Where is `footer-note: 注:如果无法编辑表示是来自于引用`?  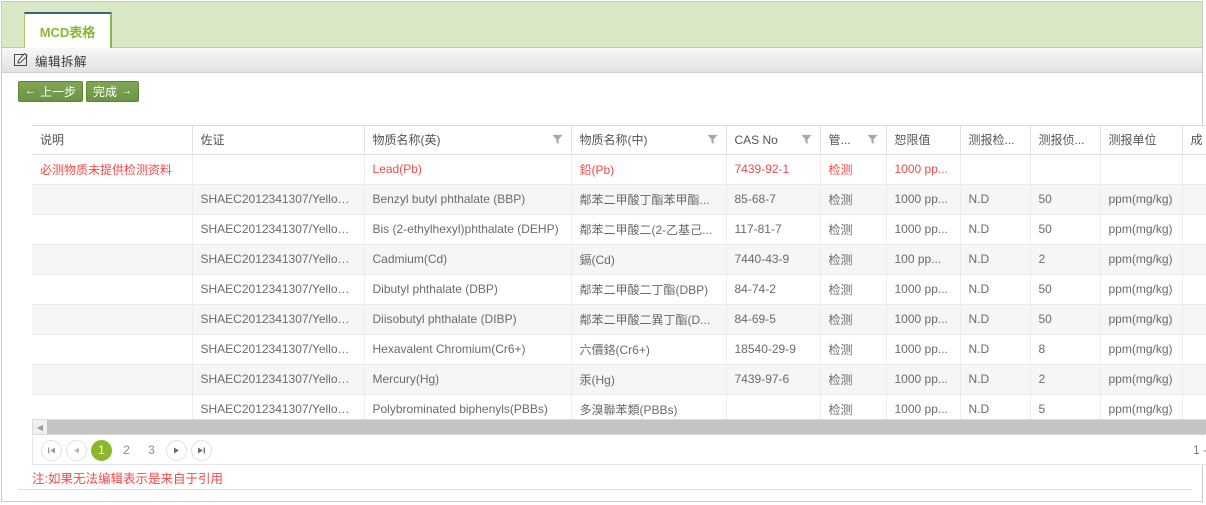 footer-note: 注:如果无法编辑表示是来自于引用 is located at coordinates (127, 479).